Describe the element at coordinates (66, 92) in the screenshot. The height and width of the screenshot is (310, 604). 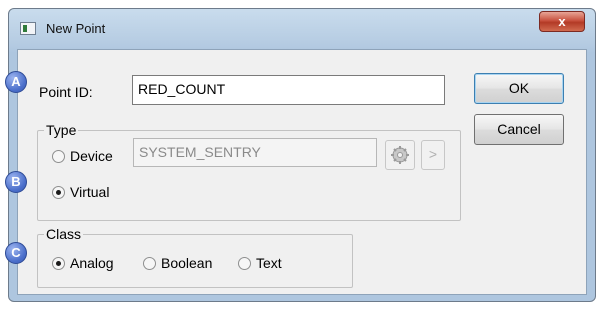
I see `point-id-label: Point ID:` at that location.